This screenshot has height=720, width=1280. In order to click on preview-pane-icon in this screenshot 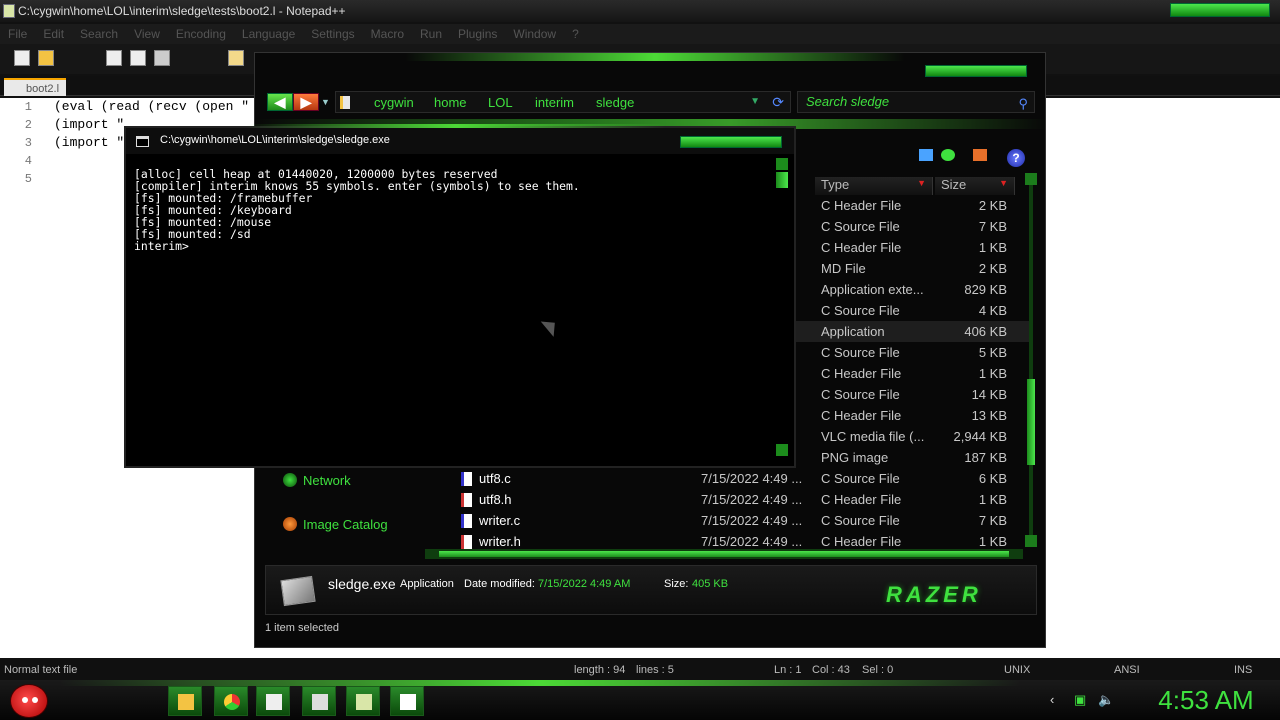, I will do `click(948, 155)`.